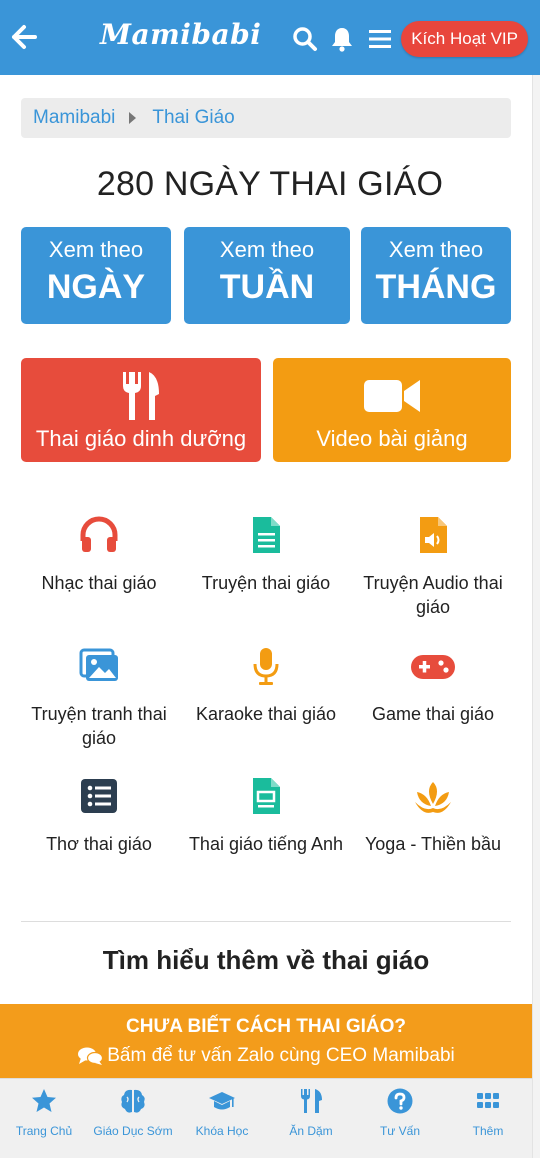 Image resolution: width=540 pixels, height=1158 pixels. I want to click on page-title: 280 NGÀY THAI GIÁO, so click(270, 184).